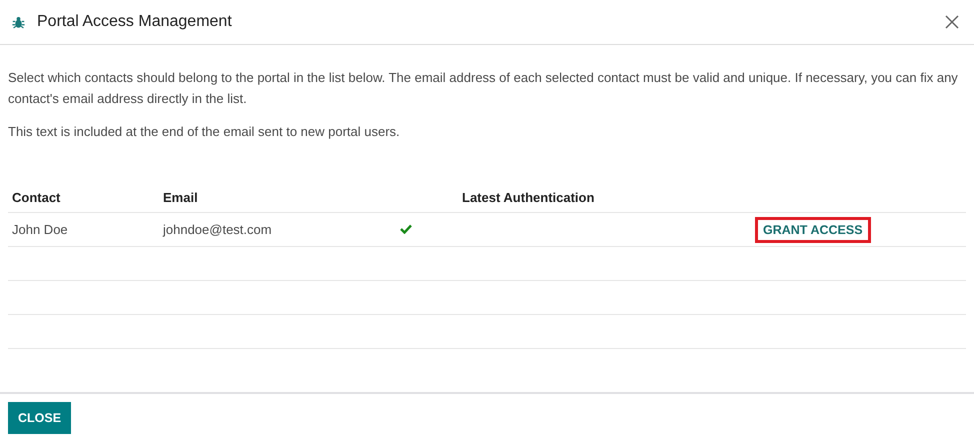  I want to click on intro-text: Select which contacts should belong to the portal in the list below. The email address of each selected contact must be valid and unique. If necessary, you can fix any contact's email address directly in the list., so click(483, 88).